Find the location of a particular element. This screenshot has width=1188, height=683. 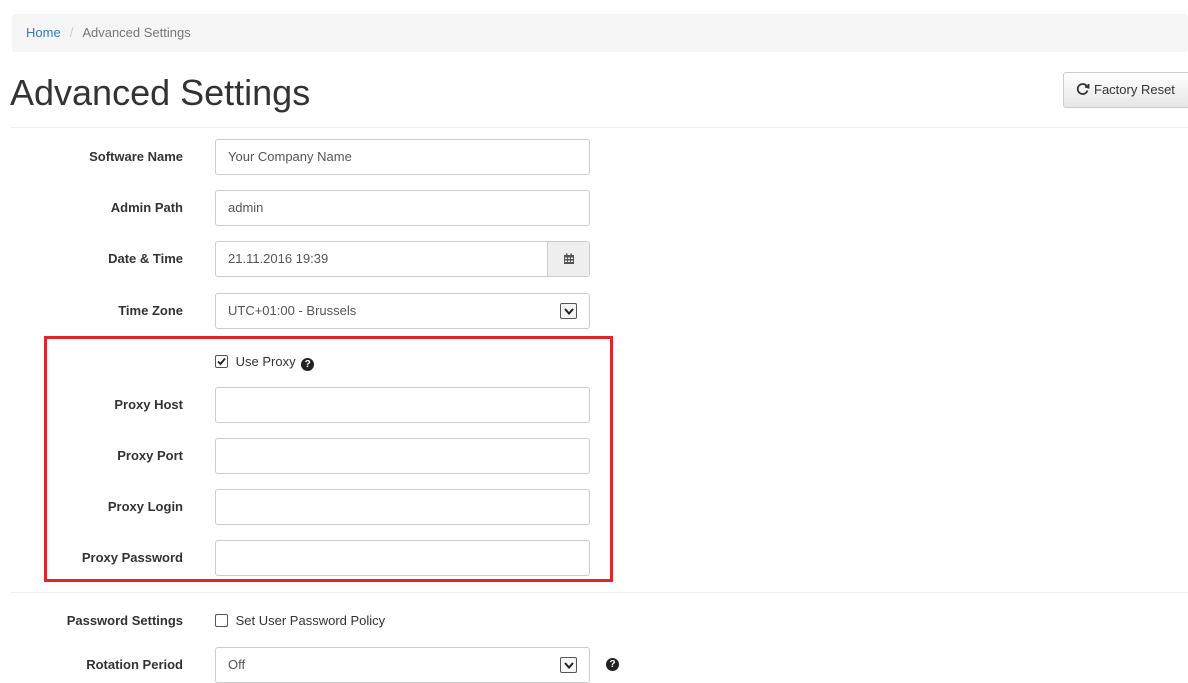

software-name-row: Software Name Your Company Name is located at coordinates (350, 157).